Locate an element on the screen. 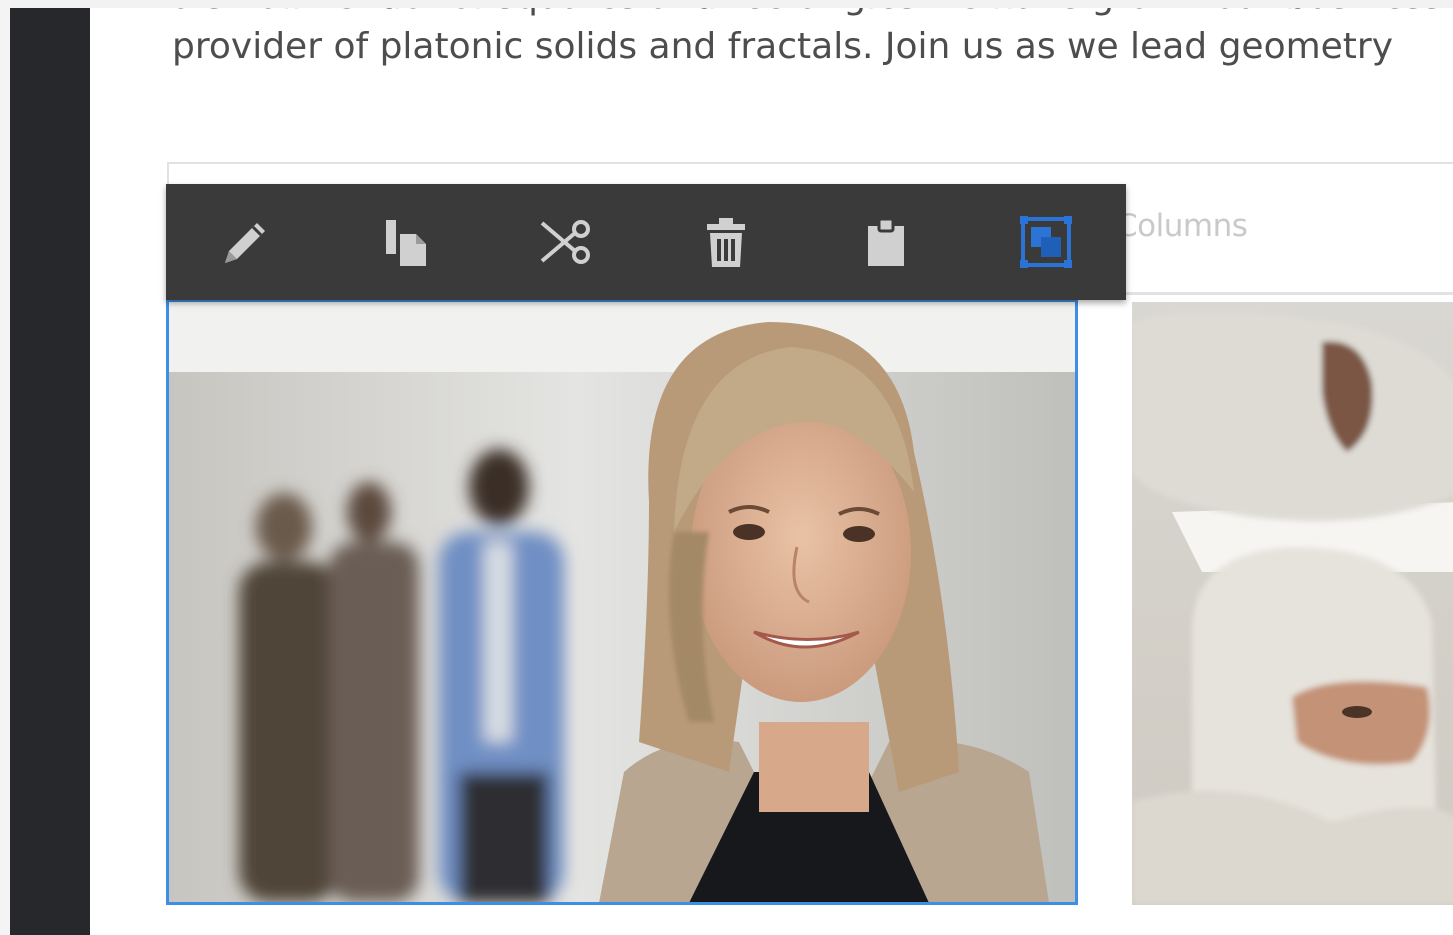 The width and height of the screenshot is (1453, 935). cut-button is located at coordinates (566, 242).